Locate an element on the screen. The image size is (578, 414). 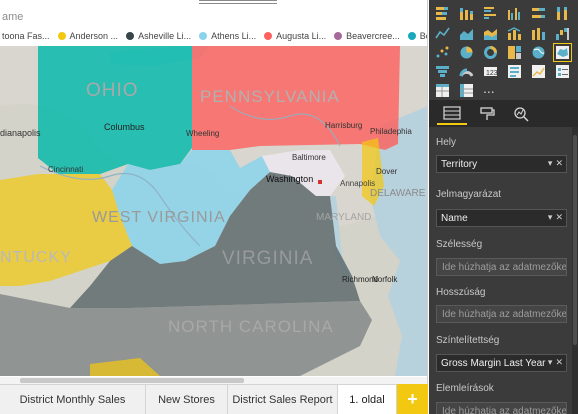
tab-new-stores: New Stores is located at coordinates (187, 399).